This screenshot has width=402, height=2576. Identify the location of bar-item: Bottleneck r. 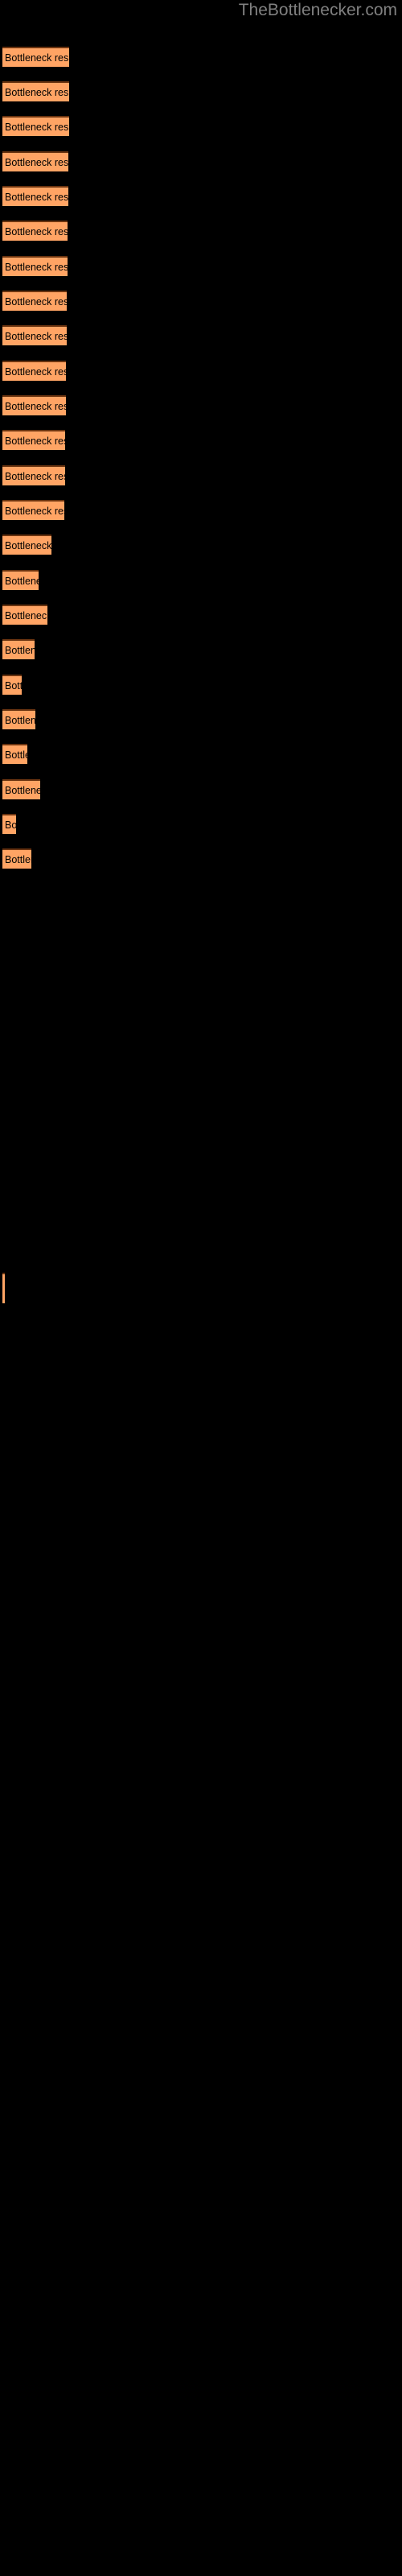
(24, 615).